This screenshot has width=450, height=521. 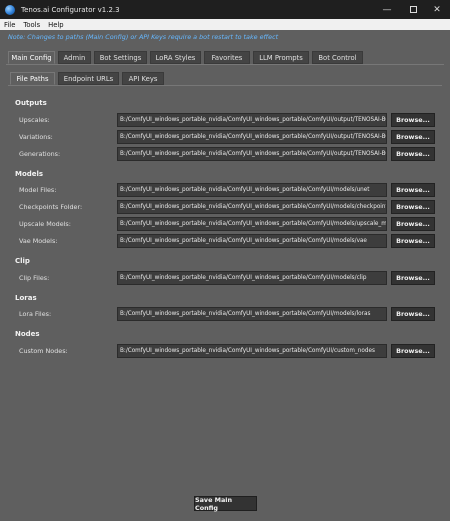 What do you see at coordinates (9, 25) in the screenshot?
I see `menu-file: File` at bounding box center [9, 25].